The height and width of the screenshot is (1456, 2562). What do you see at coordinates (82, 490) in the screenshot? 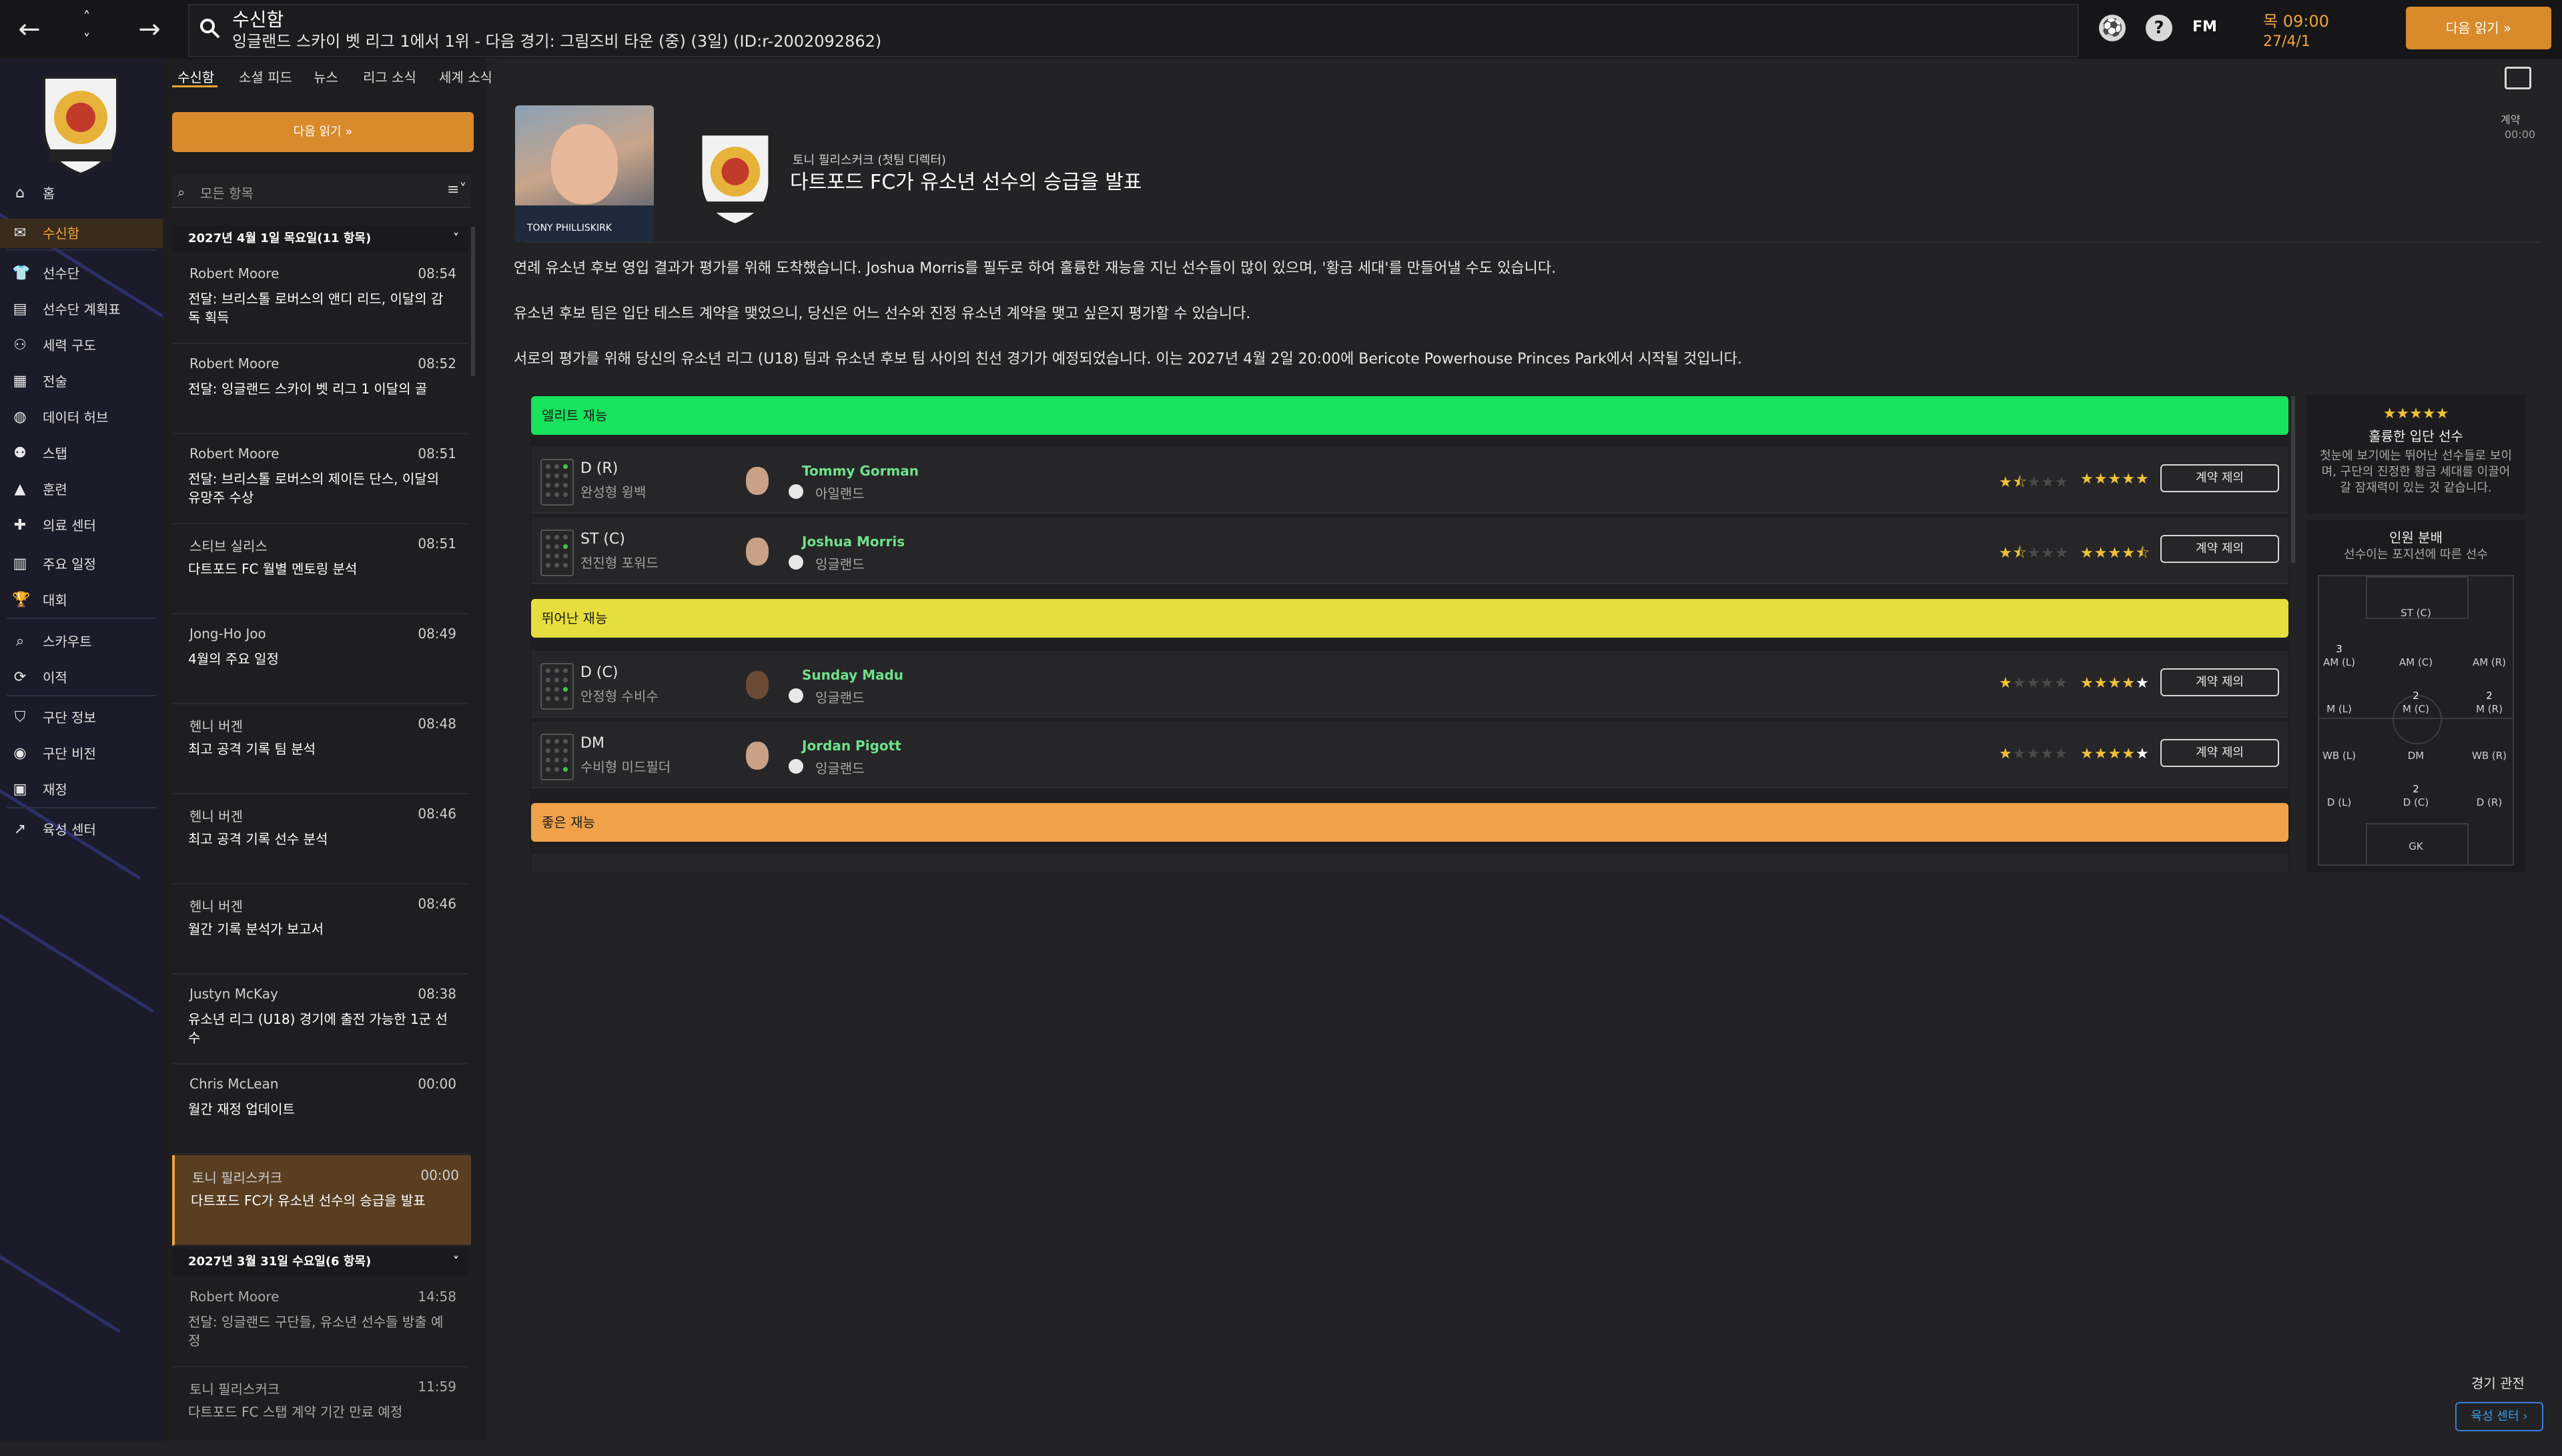
I see `sidebar-item-training: ▲ 훈련` at bounding box center [82, 490].